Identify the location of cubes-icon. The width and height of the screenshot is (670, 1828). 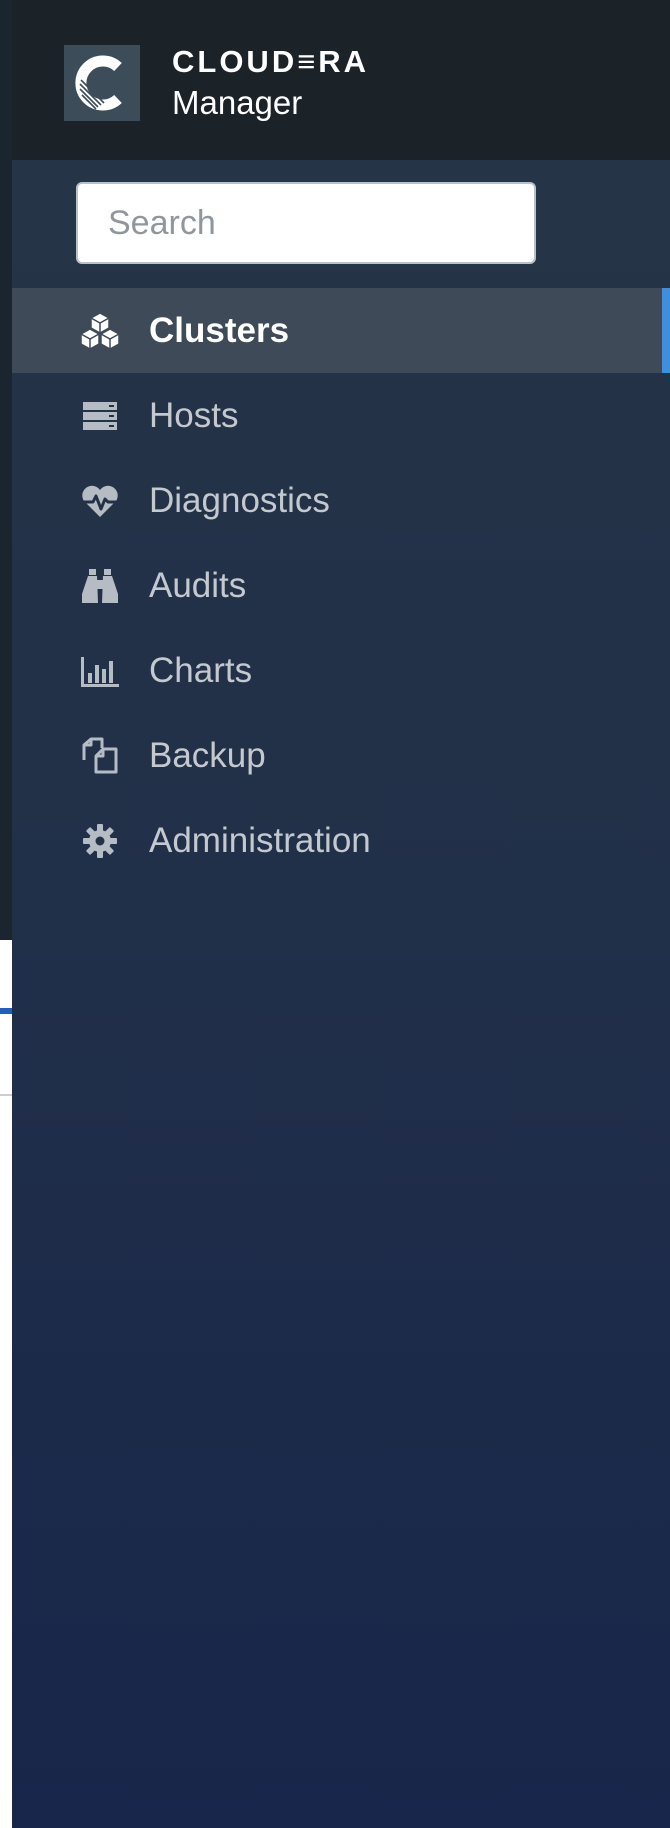
(100, 331).